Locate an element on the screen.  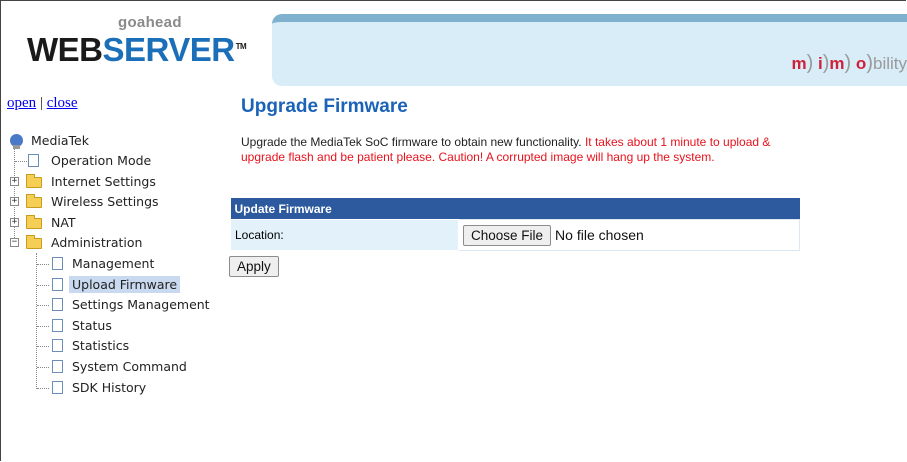
tree-item-wireless-settings: + Wireless Settings is located at coordinates (85, 201).